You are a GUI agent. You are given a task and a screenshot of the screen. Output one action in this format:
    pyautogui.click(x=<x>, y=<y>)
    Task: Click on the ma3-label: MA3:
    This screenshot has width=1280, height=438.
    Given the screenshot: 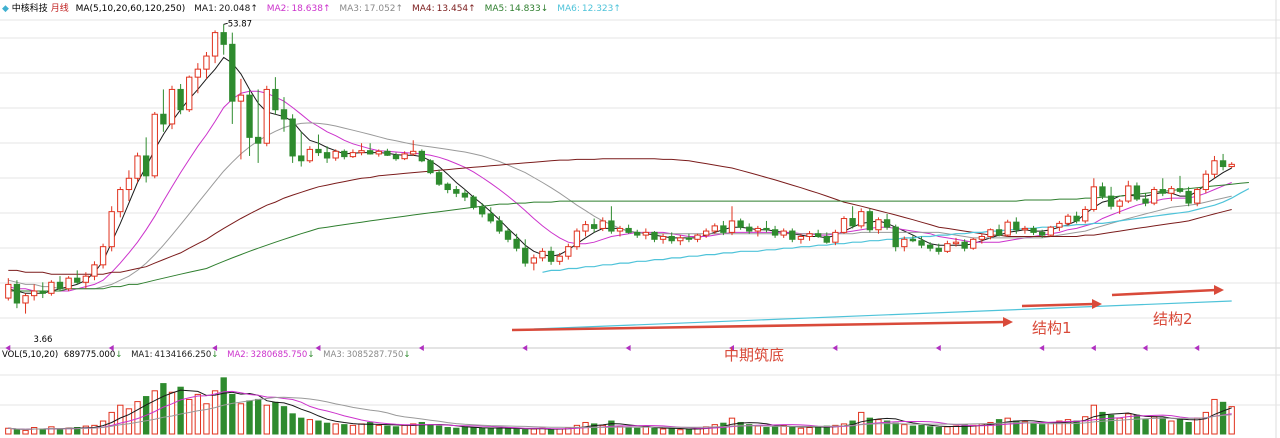 What is the action you would take?
    pyautogui.click(x=350, y=9)
    